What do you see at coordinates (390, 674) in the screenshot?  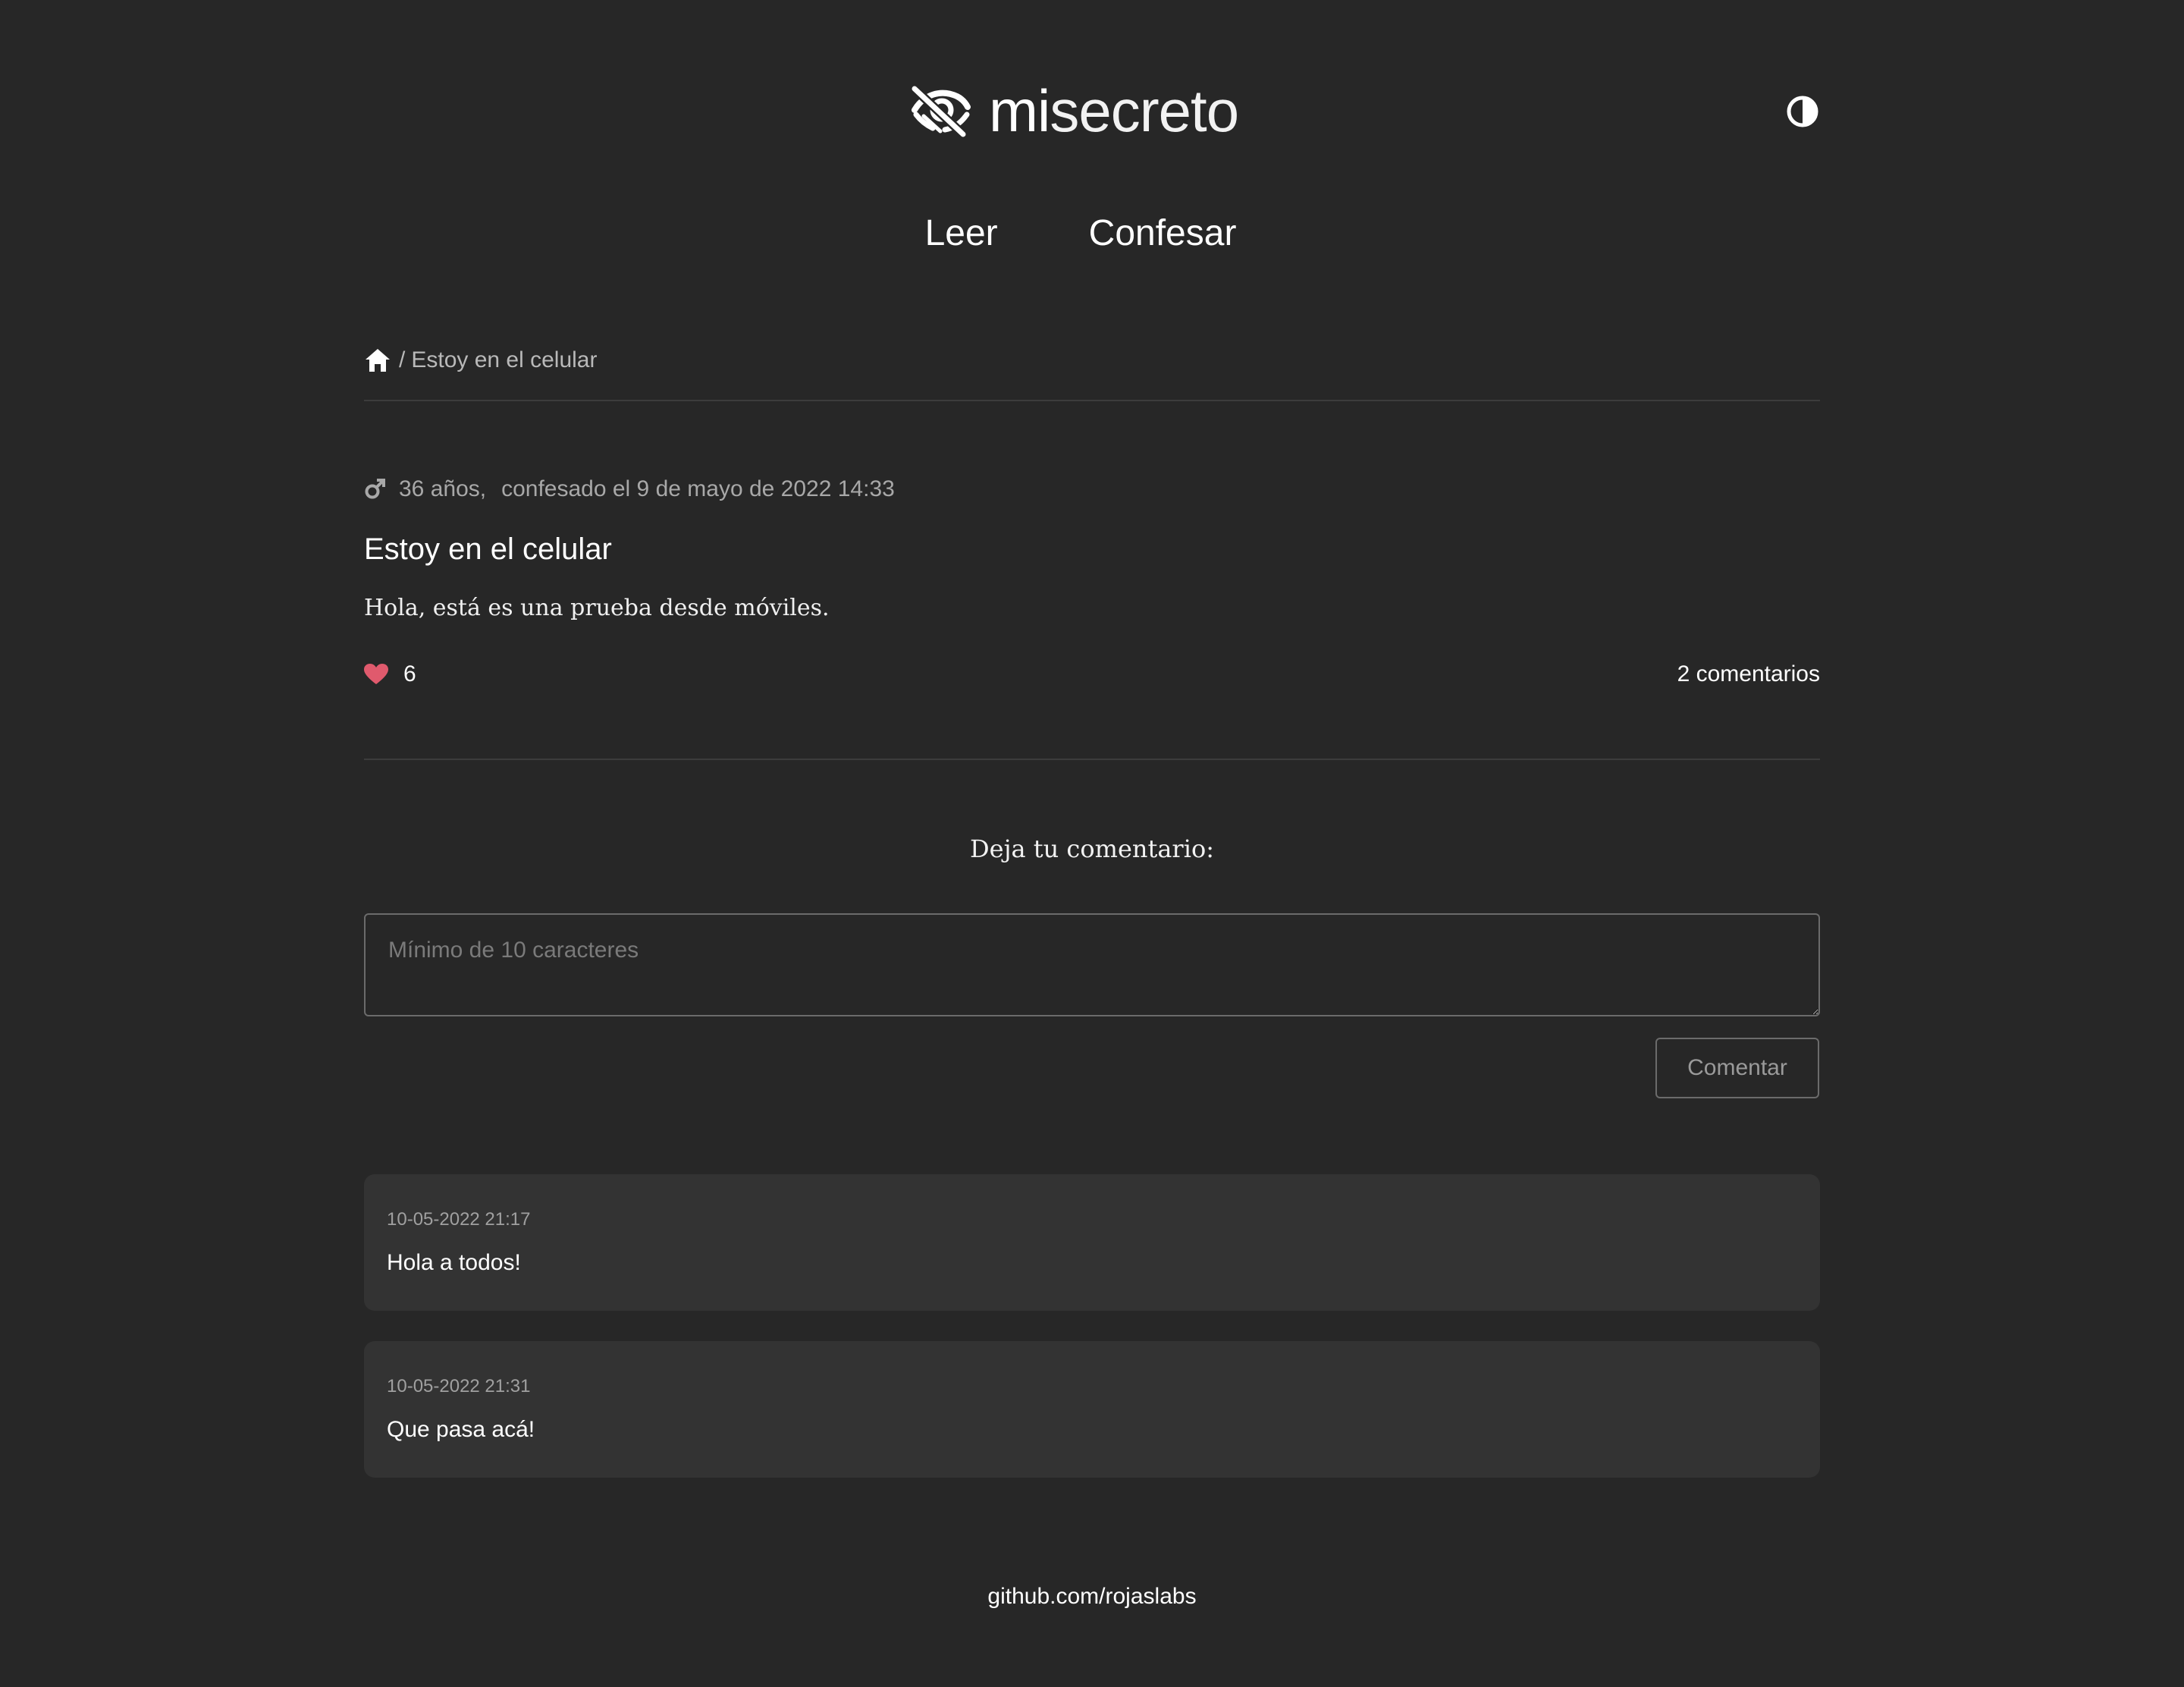 I see `like-button: 6` at bounding box center [390, 674].